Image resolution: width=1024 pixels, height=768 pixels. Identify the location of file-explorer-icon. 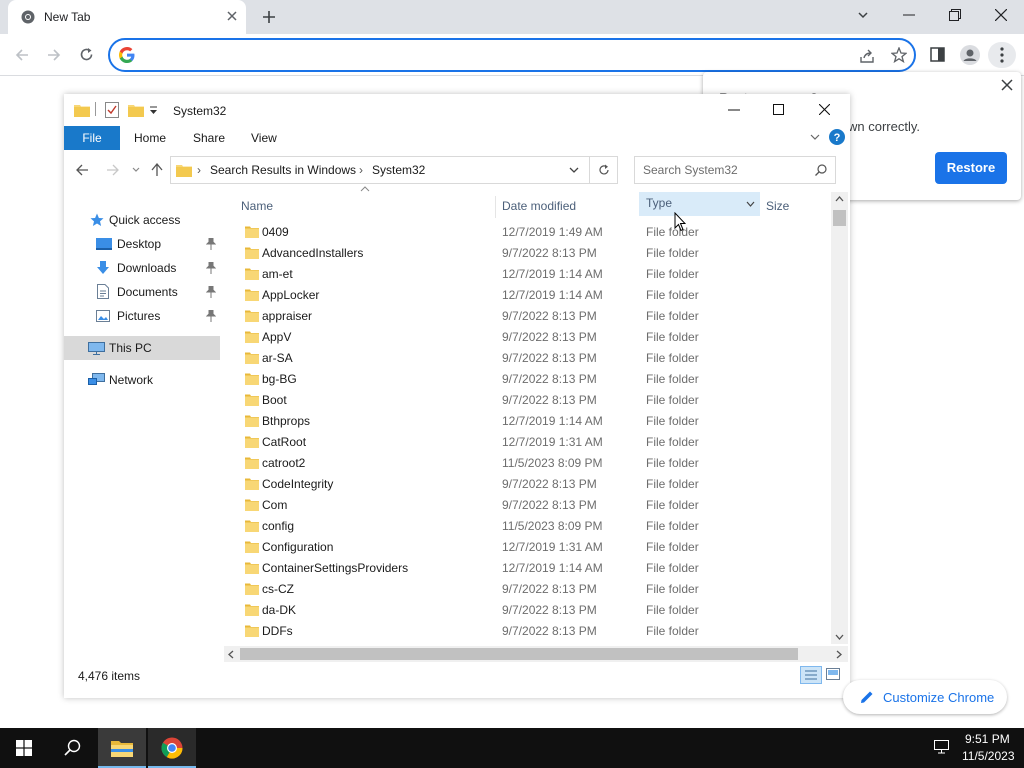
(122, 748).